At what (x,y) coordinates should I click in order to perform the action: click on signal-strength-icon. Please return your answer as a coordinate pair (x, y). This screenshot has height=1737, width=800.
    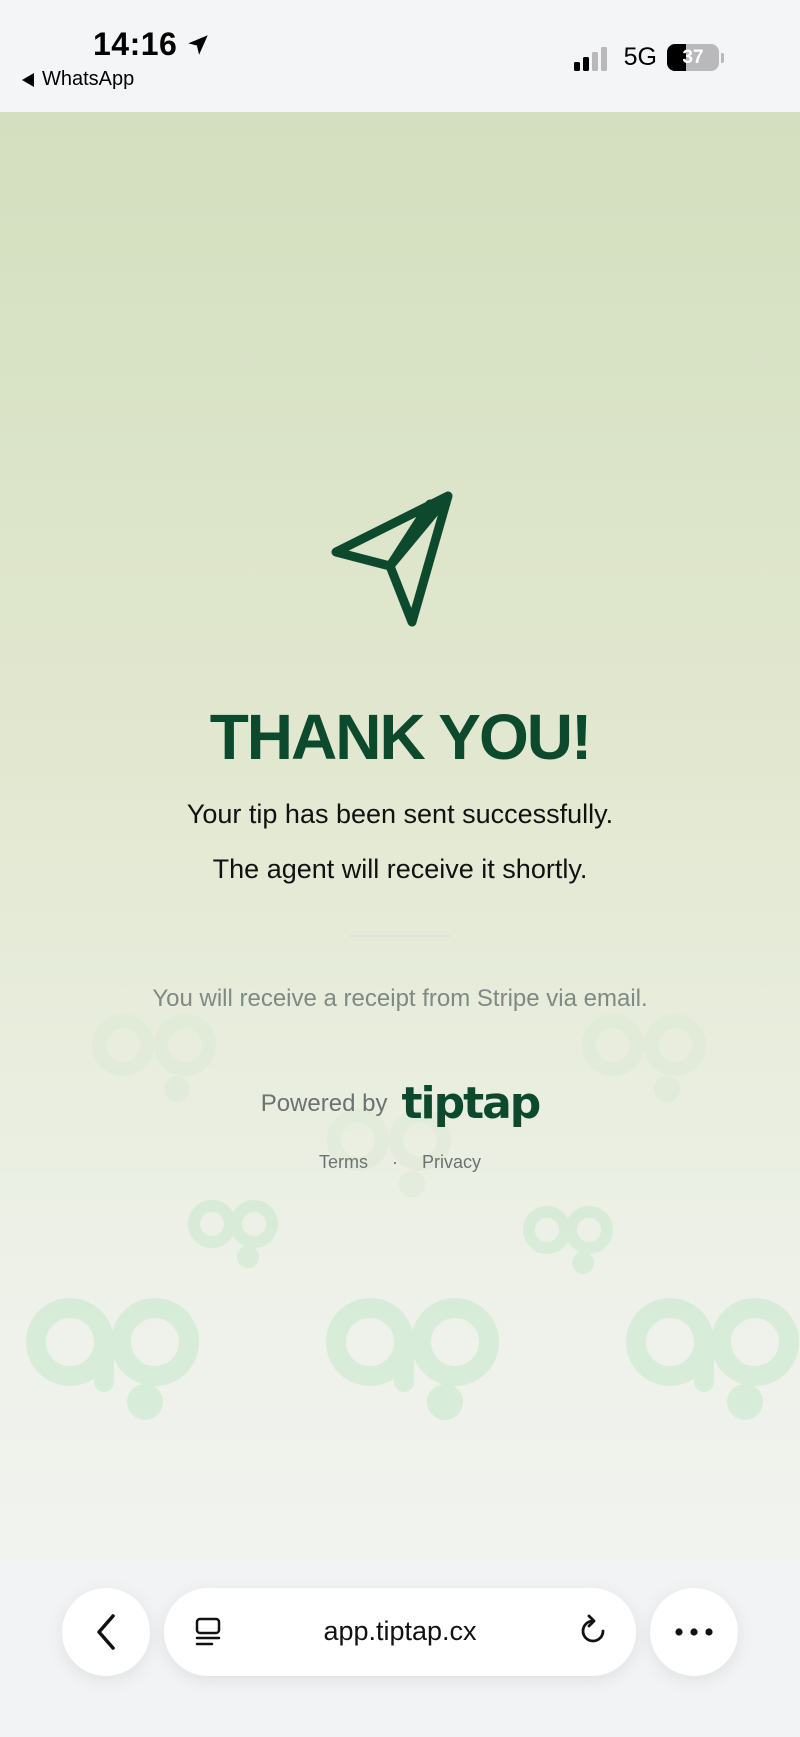
    Looking at the image, I should click on (591, 58).